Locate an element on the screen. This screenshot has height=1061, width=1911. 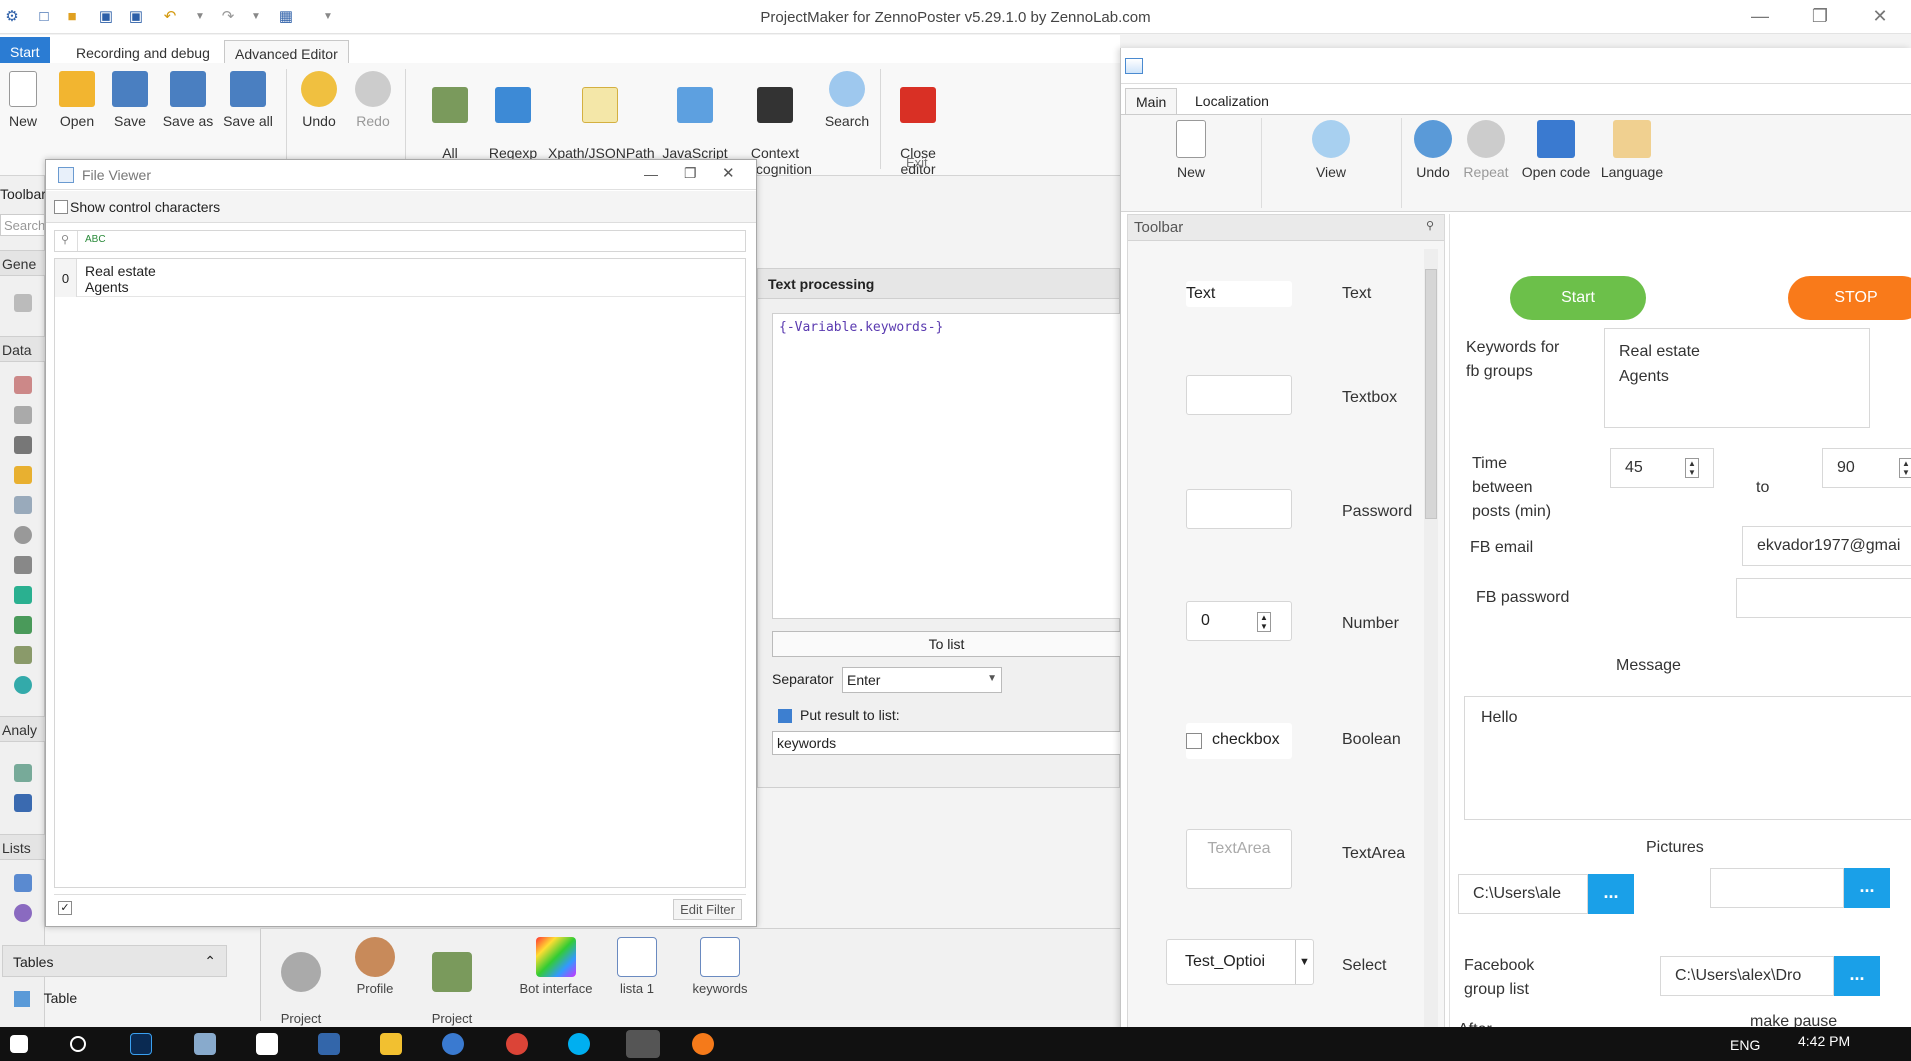
group-list-path-input: C:\Users\alex\Dro is located at coordinates (1747, 976).